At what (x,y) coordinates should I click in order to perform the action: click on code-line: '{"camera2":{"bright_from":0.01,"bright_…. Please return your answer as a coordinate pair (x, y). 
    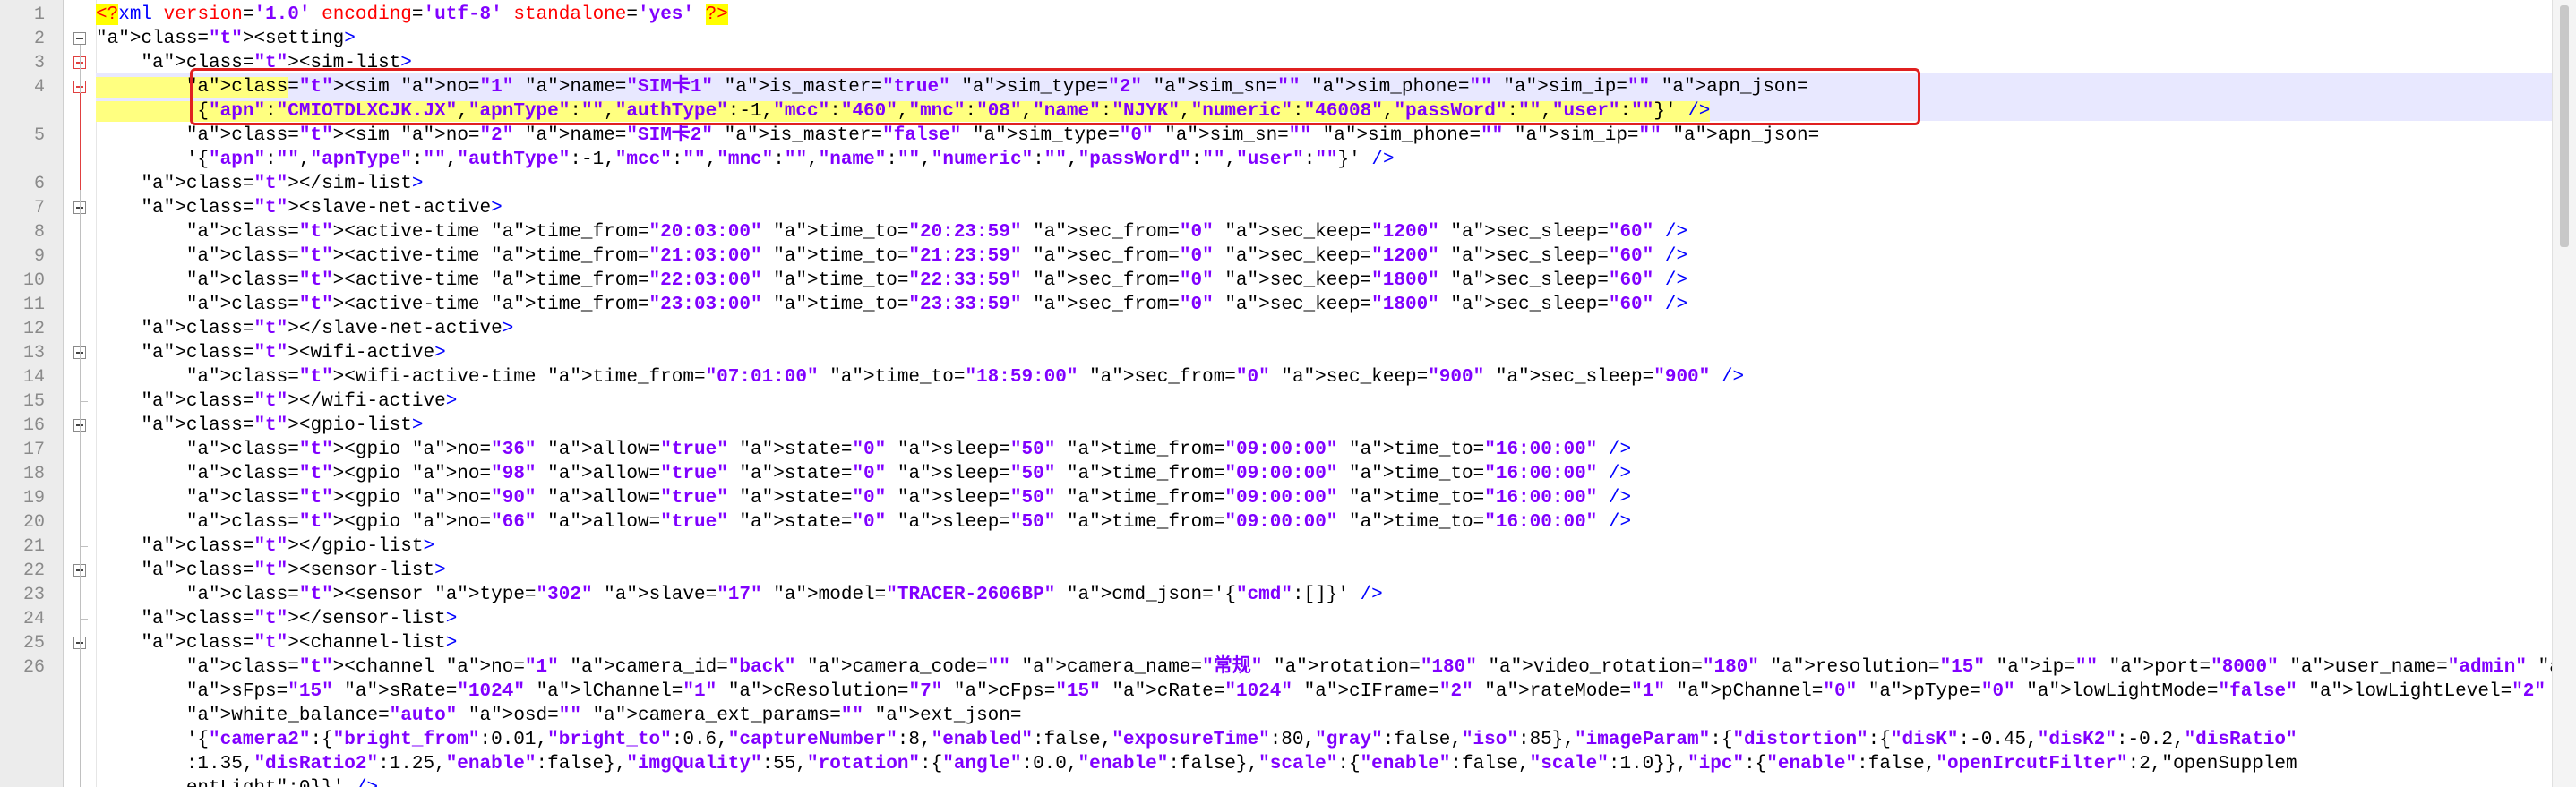
    Looking at the image, I should click on (1196, 740).